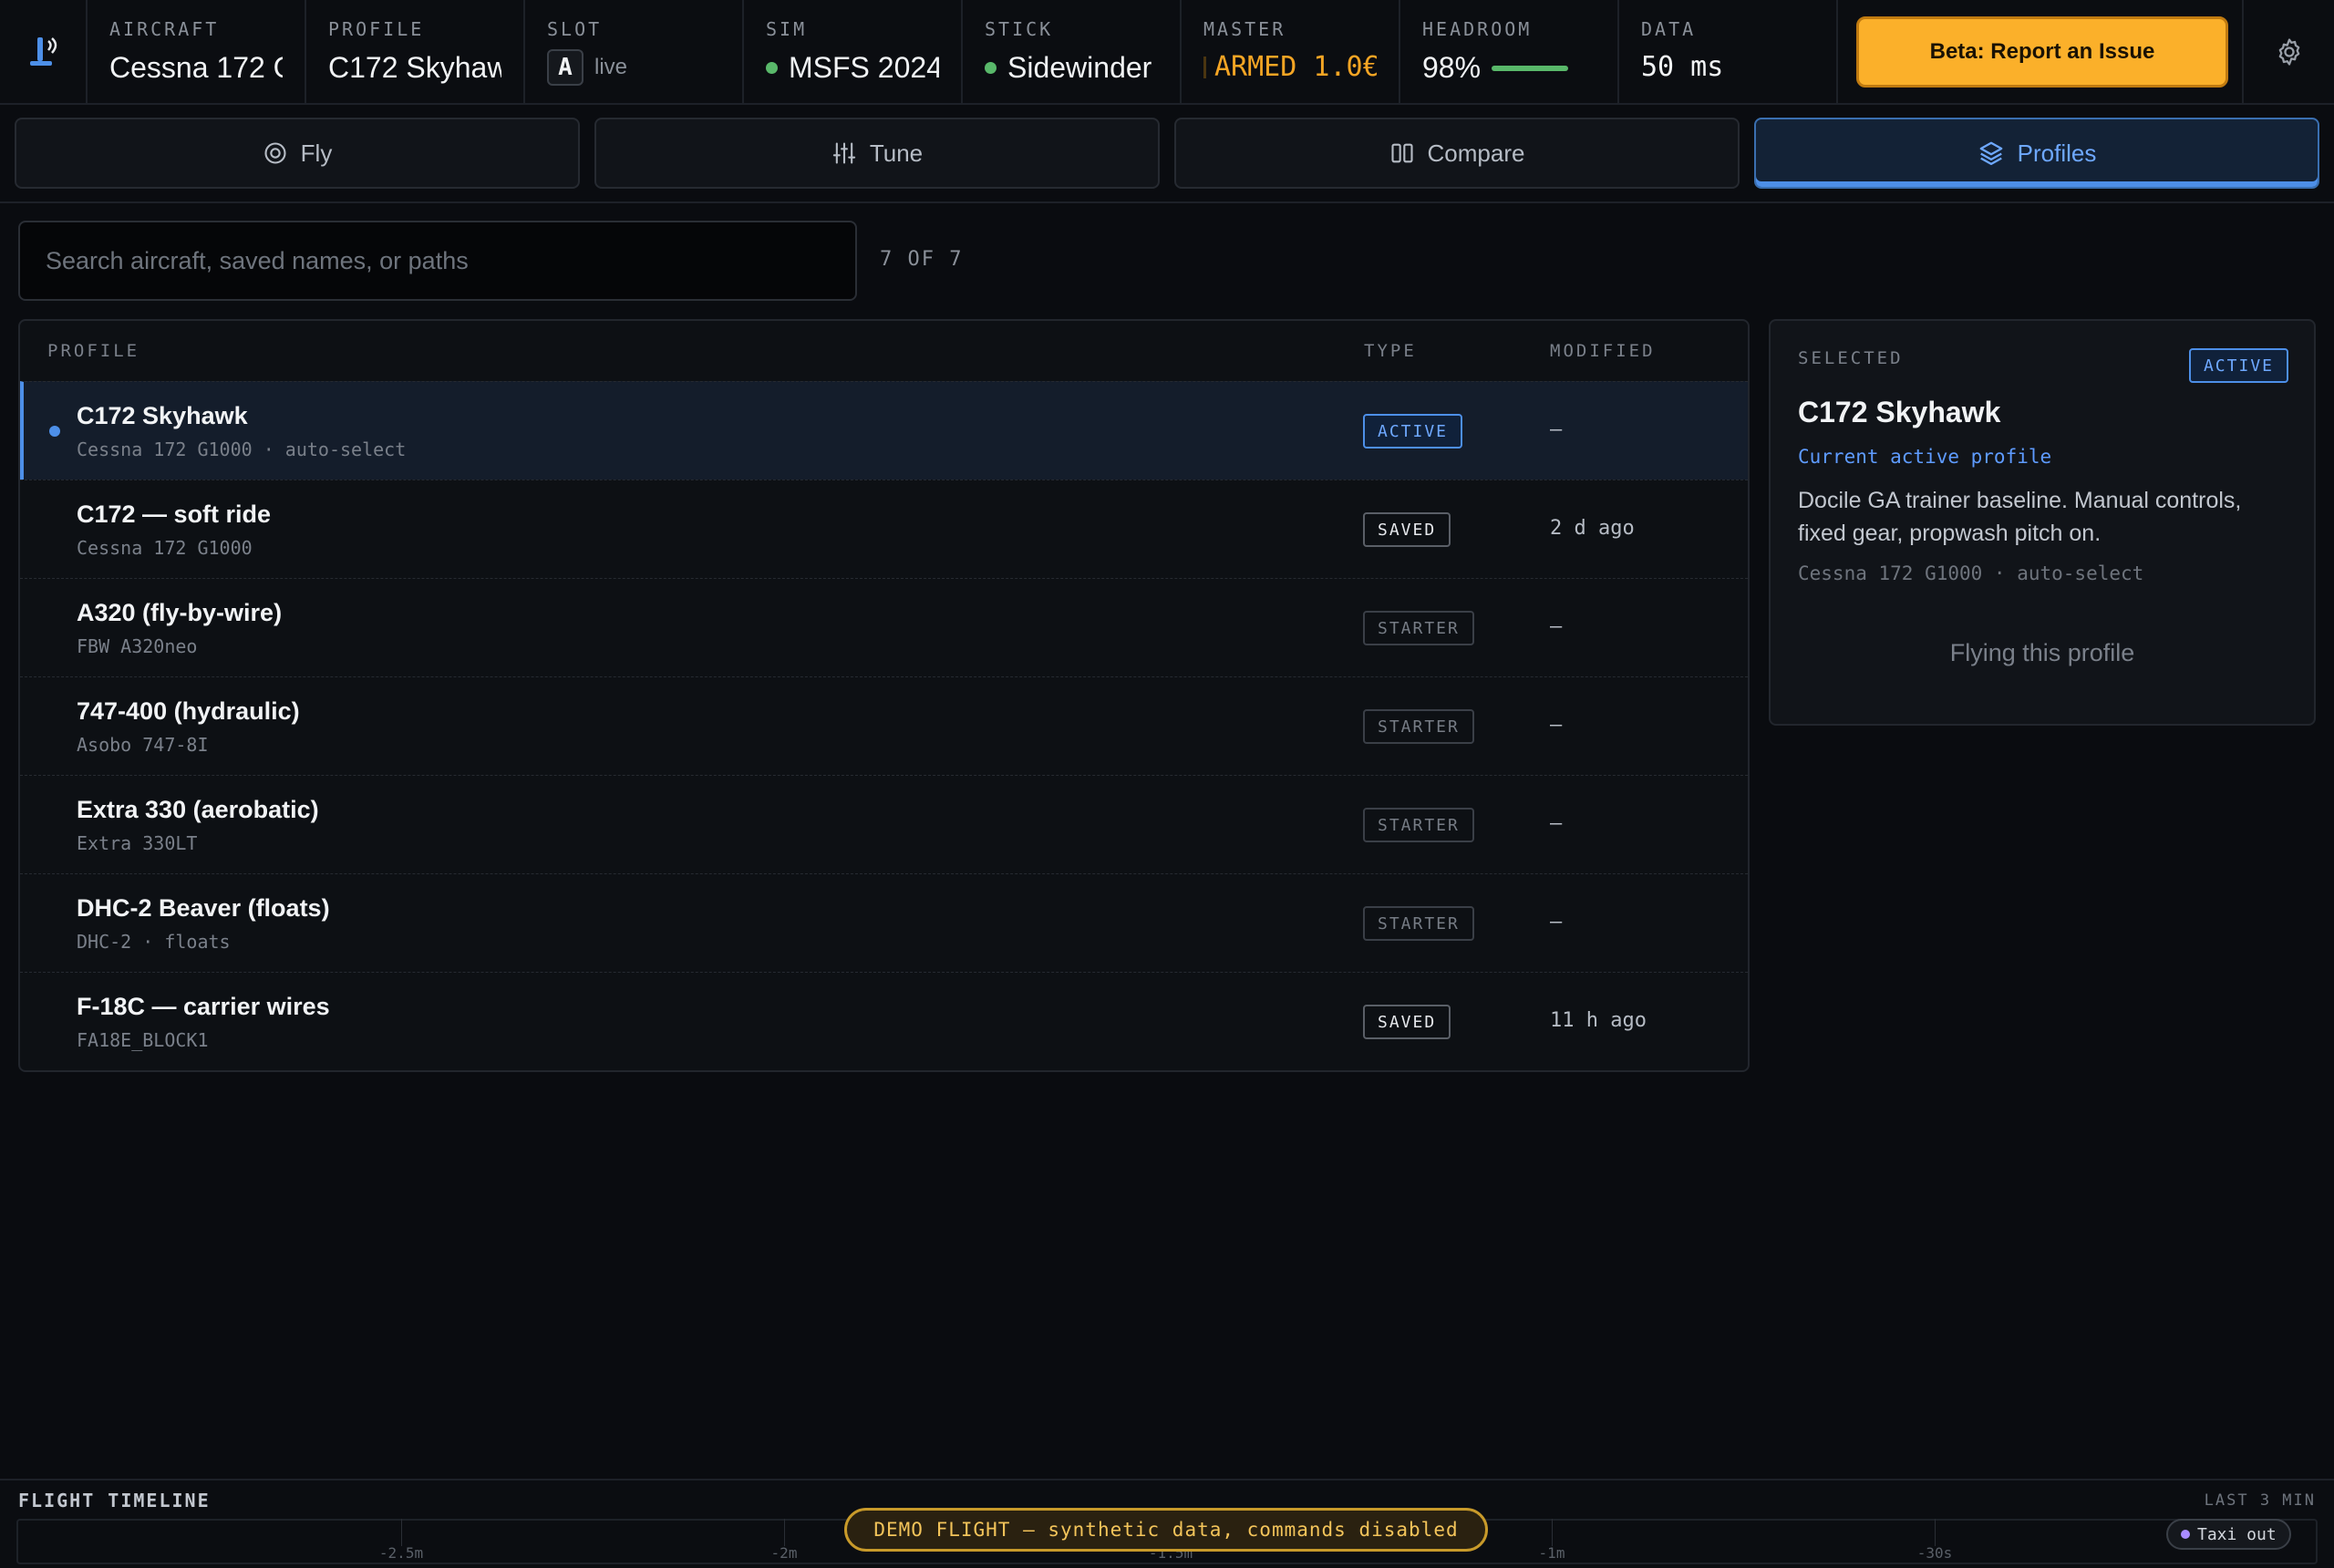  What do you see at coordinates (787, 29) in the screenshot?
I see `sim-label: SIM` at bounding box center [787, 29].